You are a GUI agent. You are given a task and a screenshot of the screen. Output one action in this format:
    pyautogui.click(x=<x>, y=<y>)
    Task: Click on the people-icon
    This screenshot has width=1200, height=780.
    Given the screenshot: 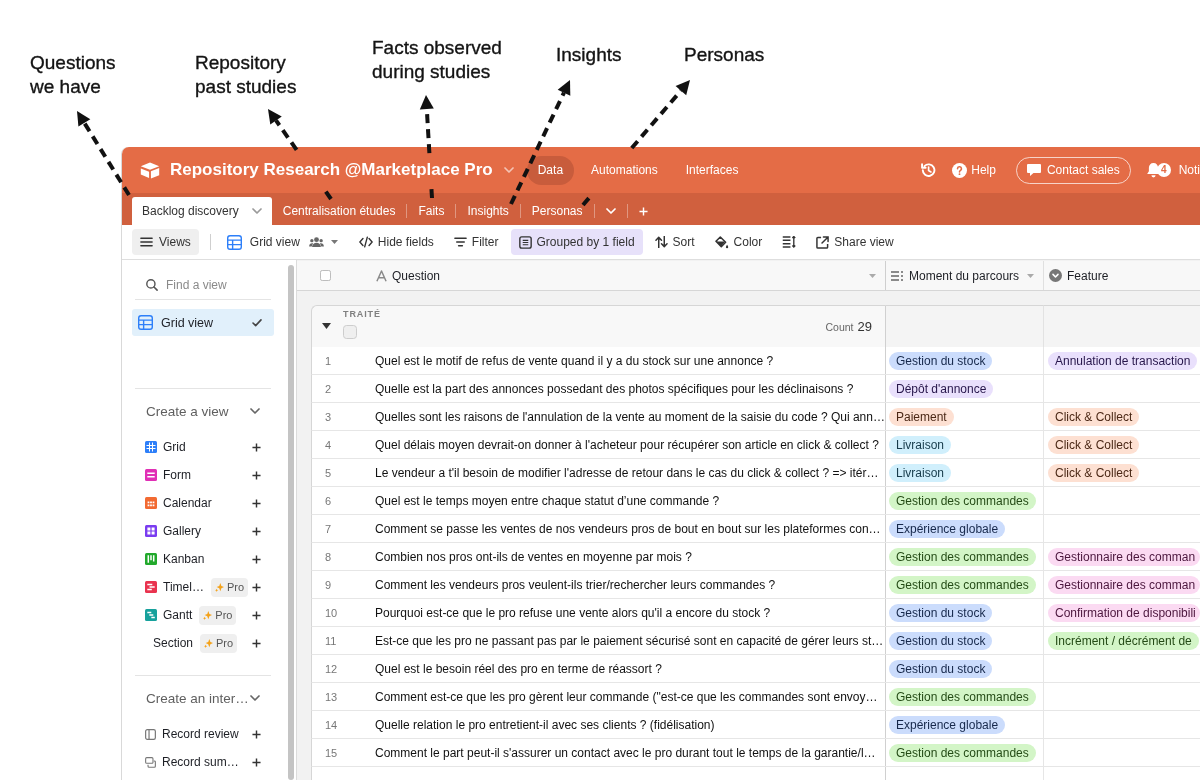 What is the action you would take?
    pyautogui.click(x=316, y=242)
    